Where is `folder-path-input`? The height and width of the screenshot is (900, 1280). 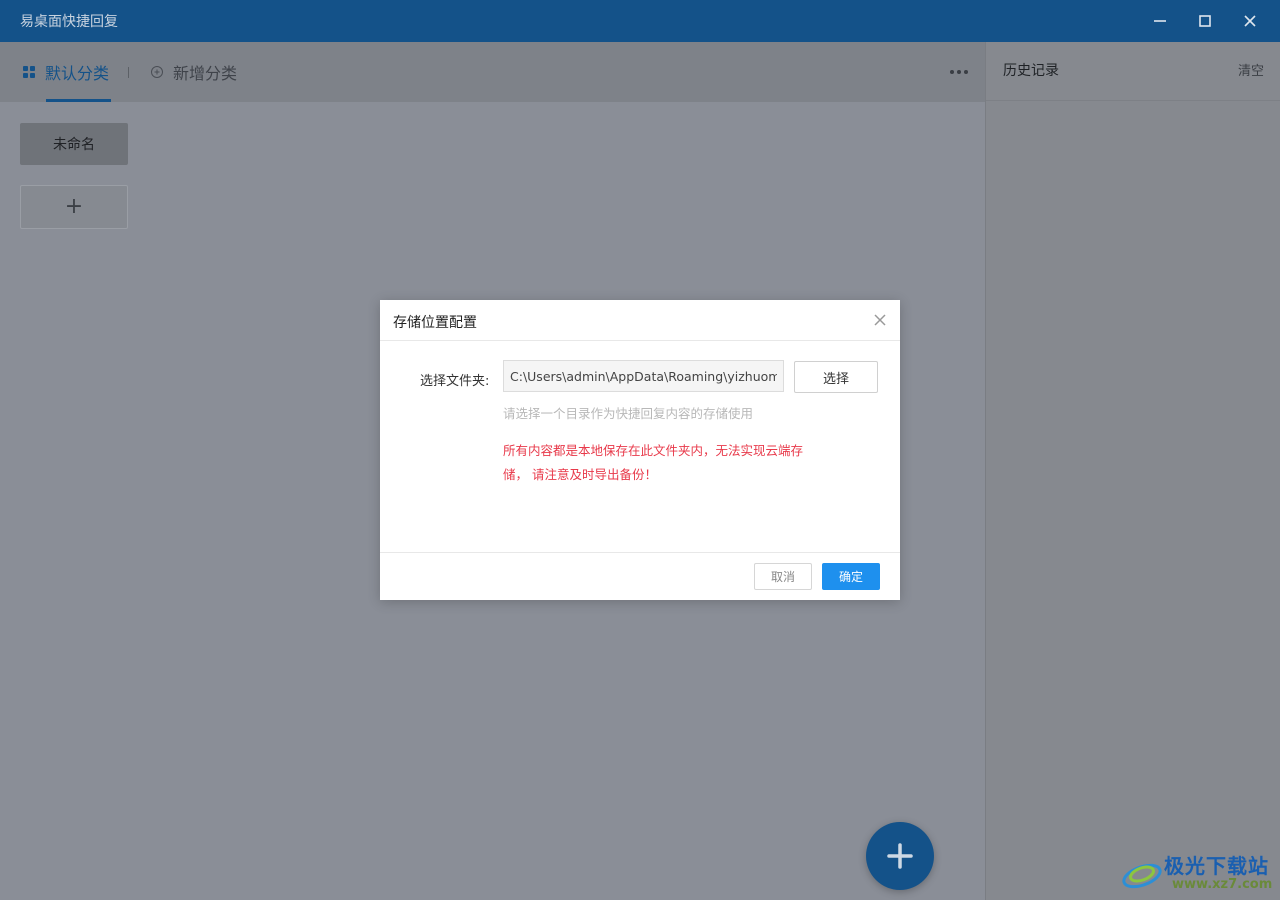 folder-path-input is located at coordinates (643, 376).